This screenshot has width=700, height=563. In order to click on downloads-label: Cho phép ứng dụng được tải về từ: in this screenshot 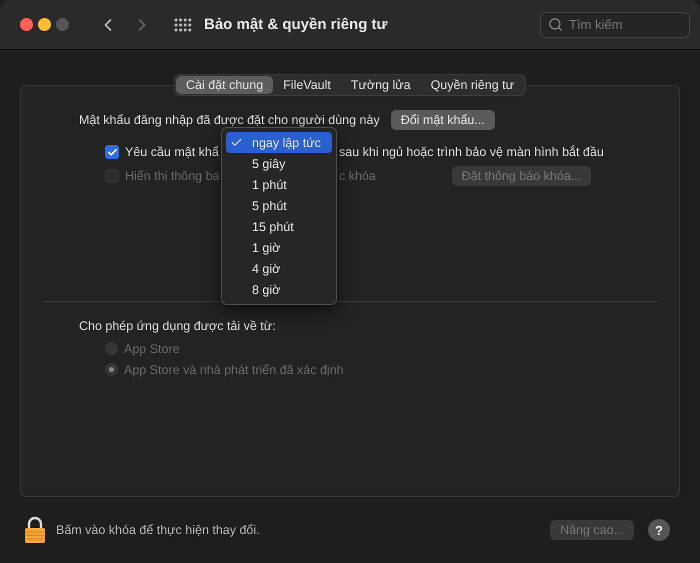, I will do `click(177, 326)`.